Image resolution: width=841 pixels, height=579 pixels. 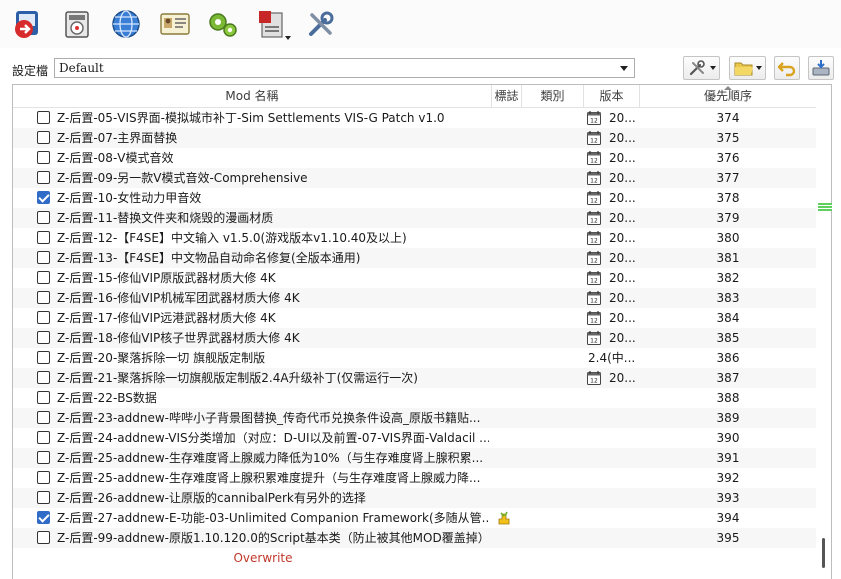 I want to click on table-row: Z-后置-07-主界面替换 12 20... 375, so click(x=414, y=138).